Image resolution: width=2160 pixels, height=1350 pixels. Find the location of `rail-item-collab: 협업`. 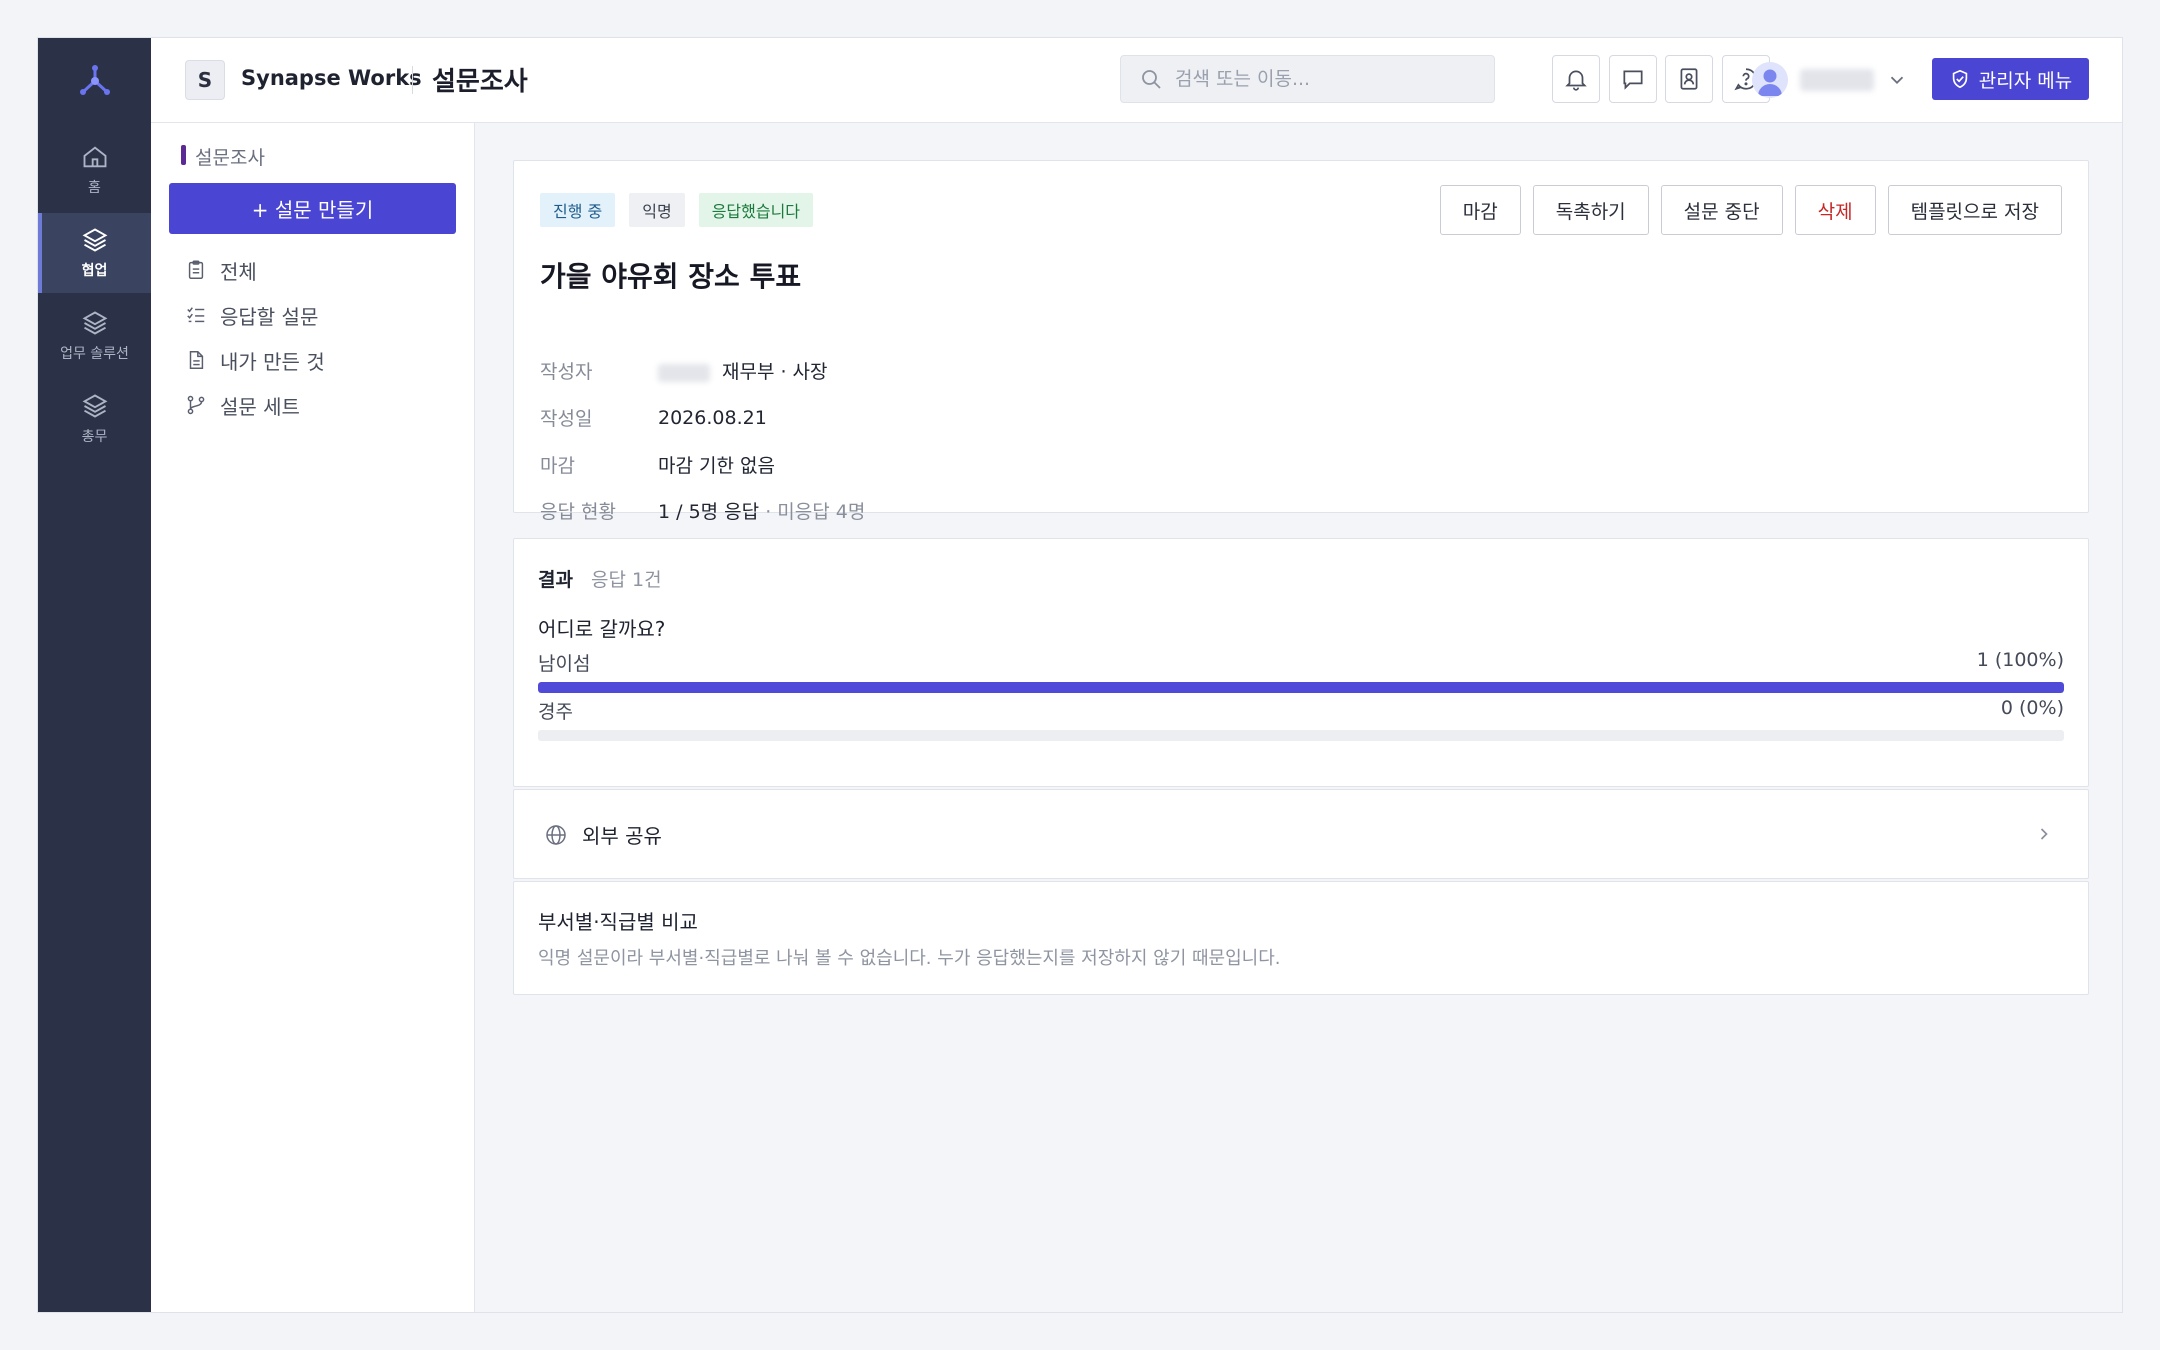

rail-item-collab: 협업 is located at coordinates (94, 253).